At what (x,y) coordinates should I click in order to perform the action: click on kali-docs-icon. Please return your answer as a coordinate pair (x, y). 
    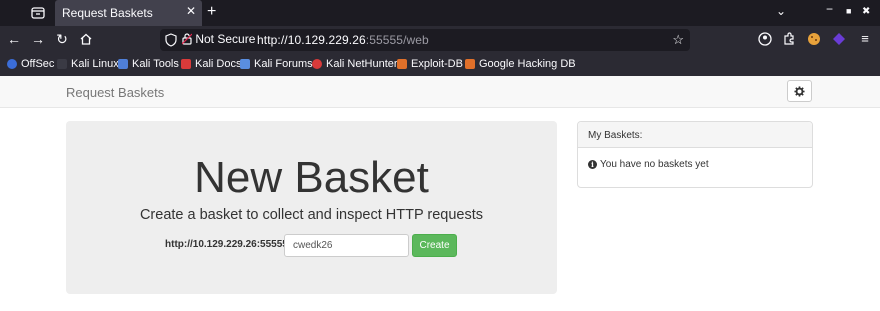
    Looking at the image, I should click on (186, 64).